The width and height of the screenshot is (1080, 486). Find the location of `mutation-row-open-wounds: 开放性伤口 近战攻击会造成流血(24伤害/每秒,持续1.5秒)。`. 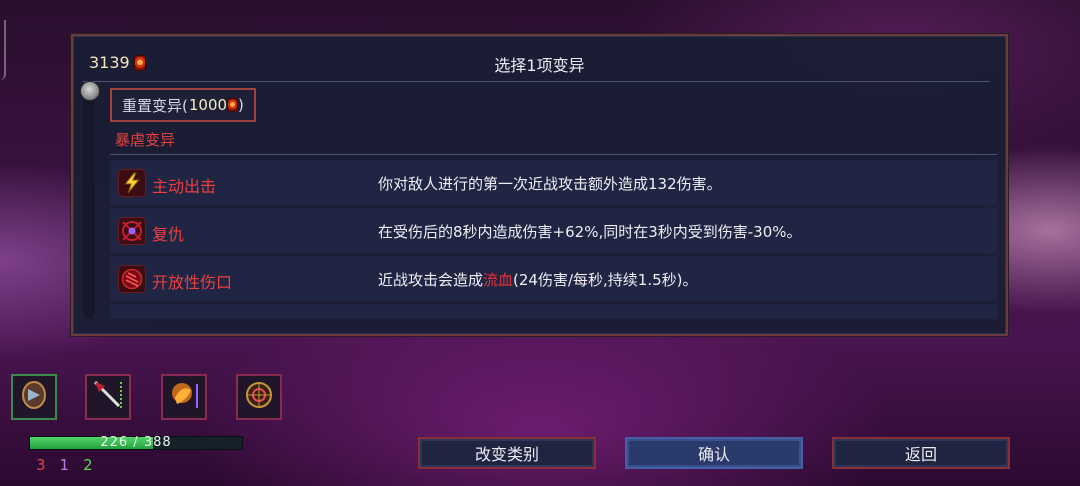

mutation-row-open-wounds: 开放性伤口 近战攻击会造成流血(24伤害/每秒,持续1.5秒)。 is located at coordinates (553, 278).